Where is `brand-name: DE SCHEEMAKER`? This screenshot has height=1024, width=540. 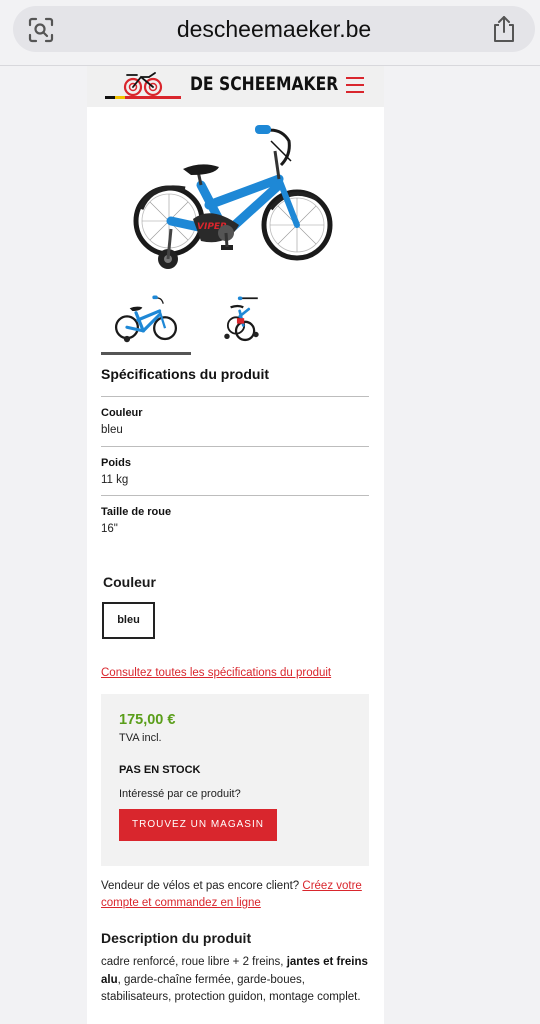 brand-name: DE SCHEEMAKER is located at coordinates (264, 84).